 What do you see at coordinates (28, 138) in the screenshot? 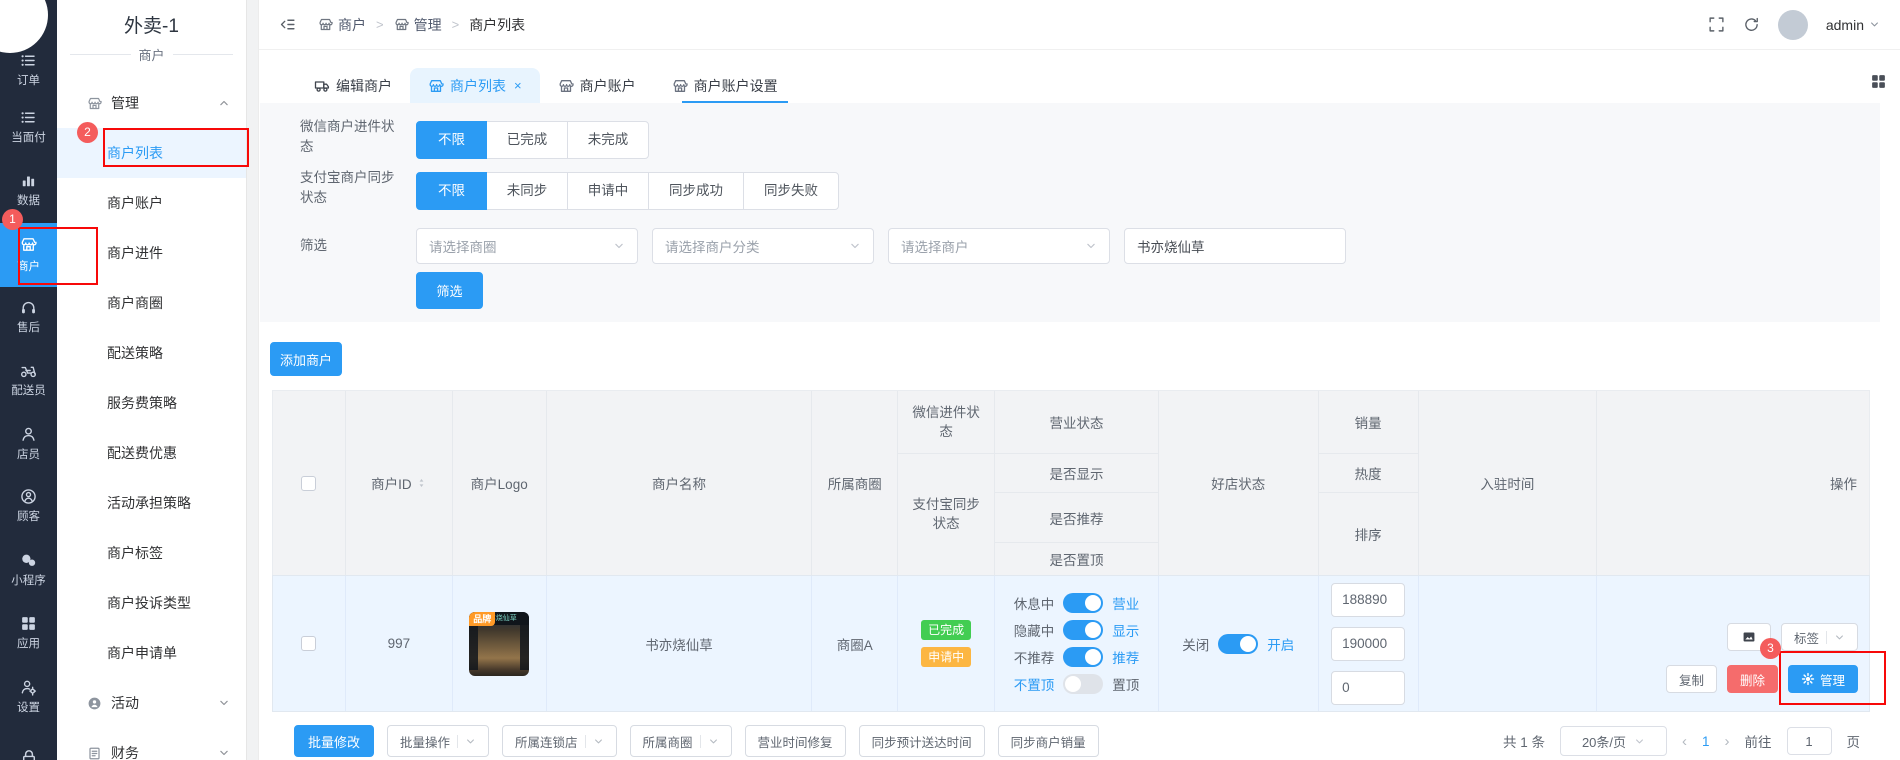
I see `rail-item-label: 当面付` at bounding box center [28, 138].